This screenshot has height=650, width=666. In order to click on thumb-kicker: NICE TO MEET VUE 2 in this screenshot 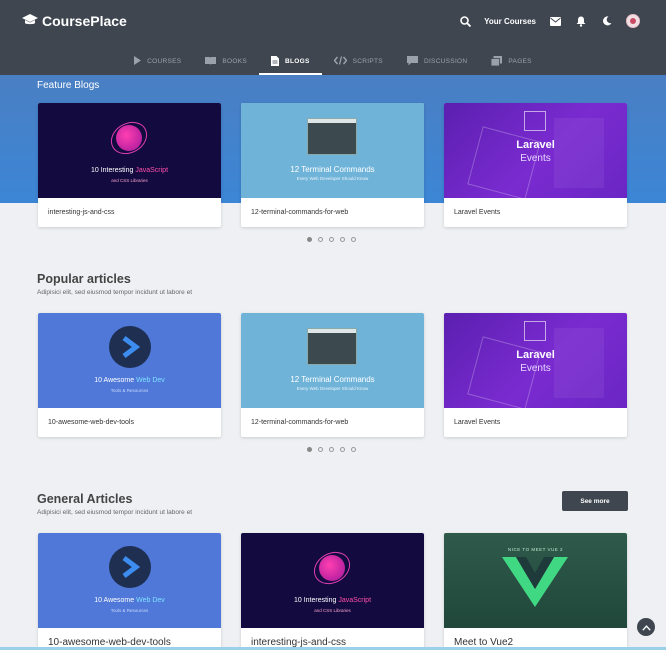, I will do `click(535, 549)`.